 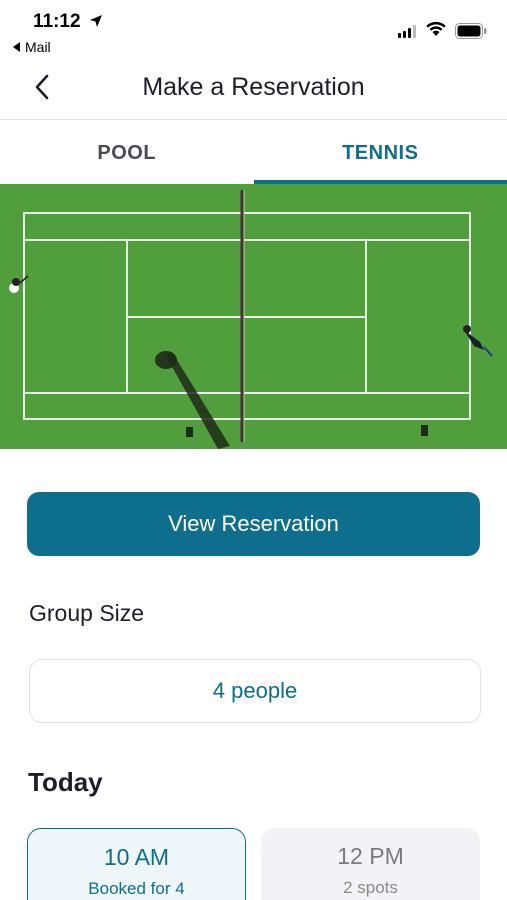 I want to click on facility-tabs: POOL TENNIS, so click(x=253, y=152).